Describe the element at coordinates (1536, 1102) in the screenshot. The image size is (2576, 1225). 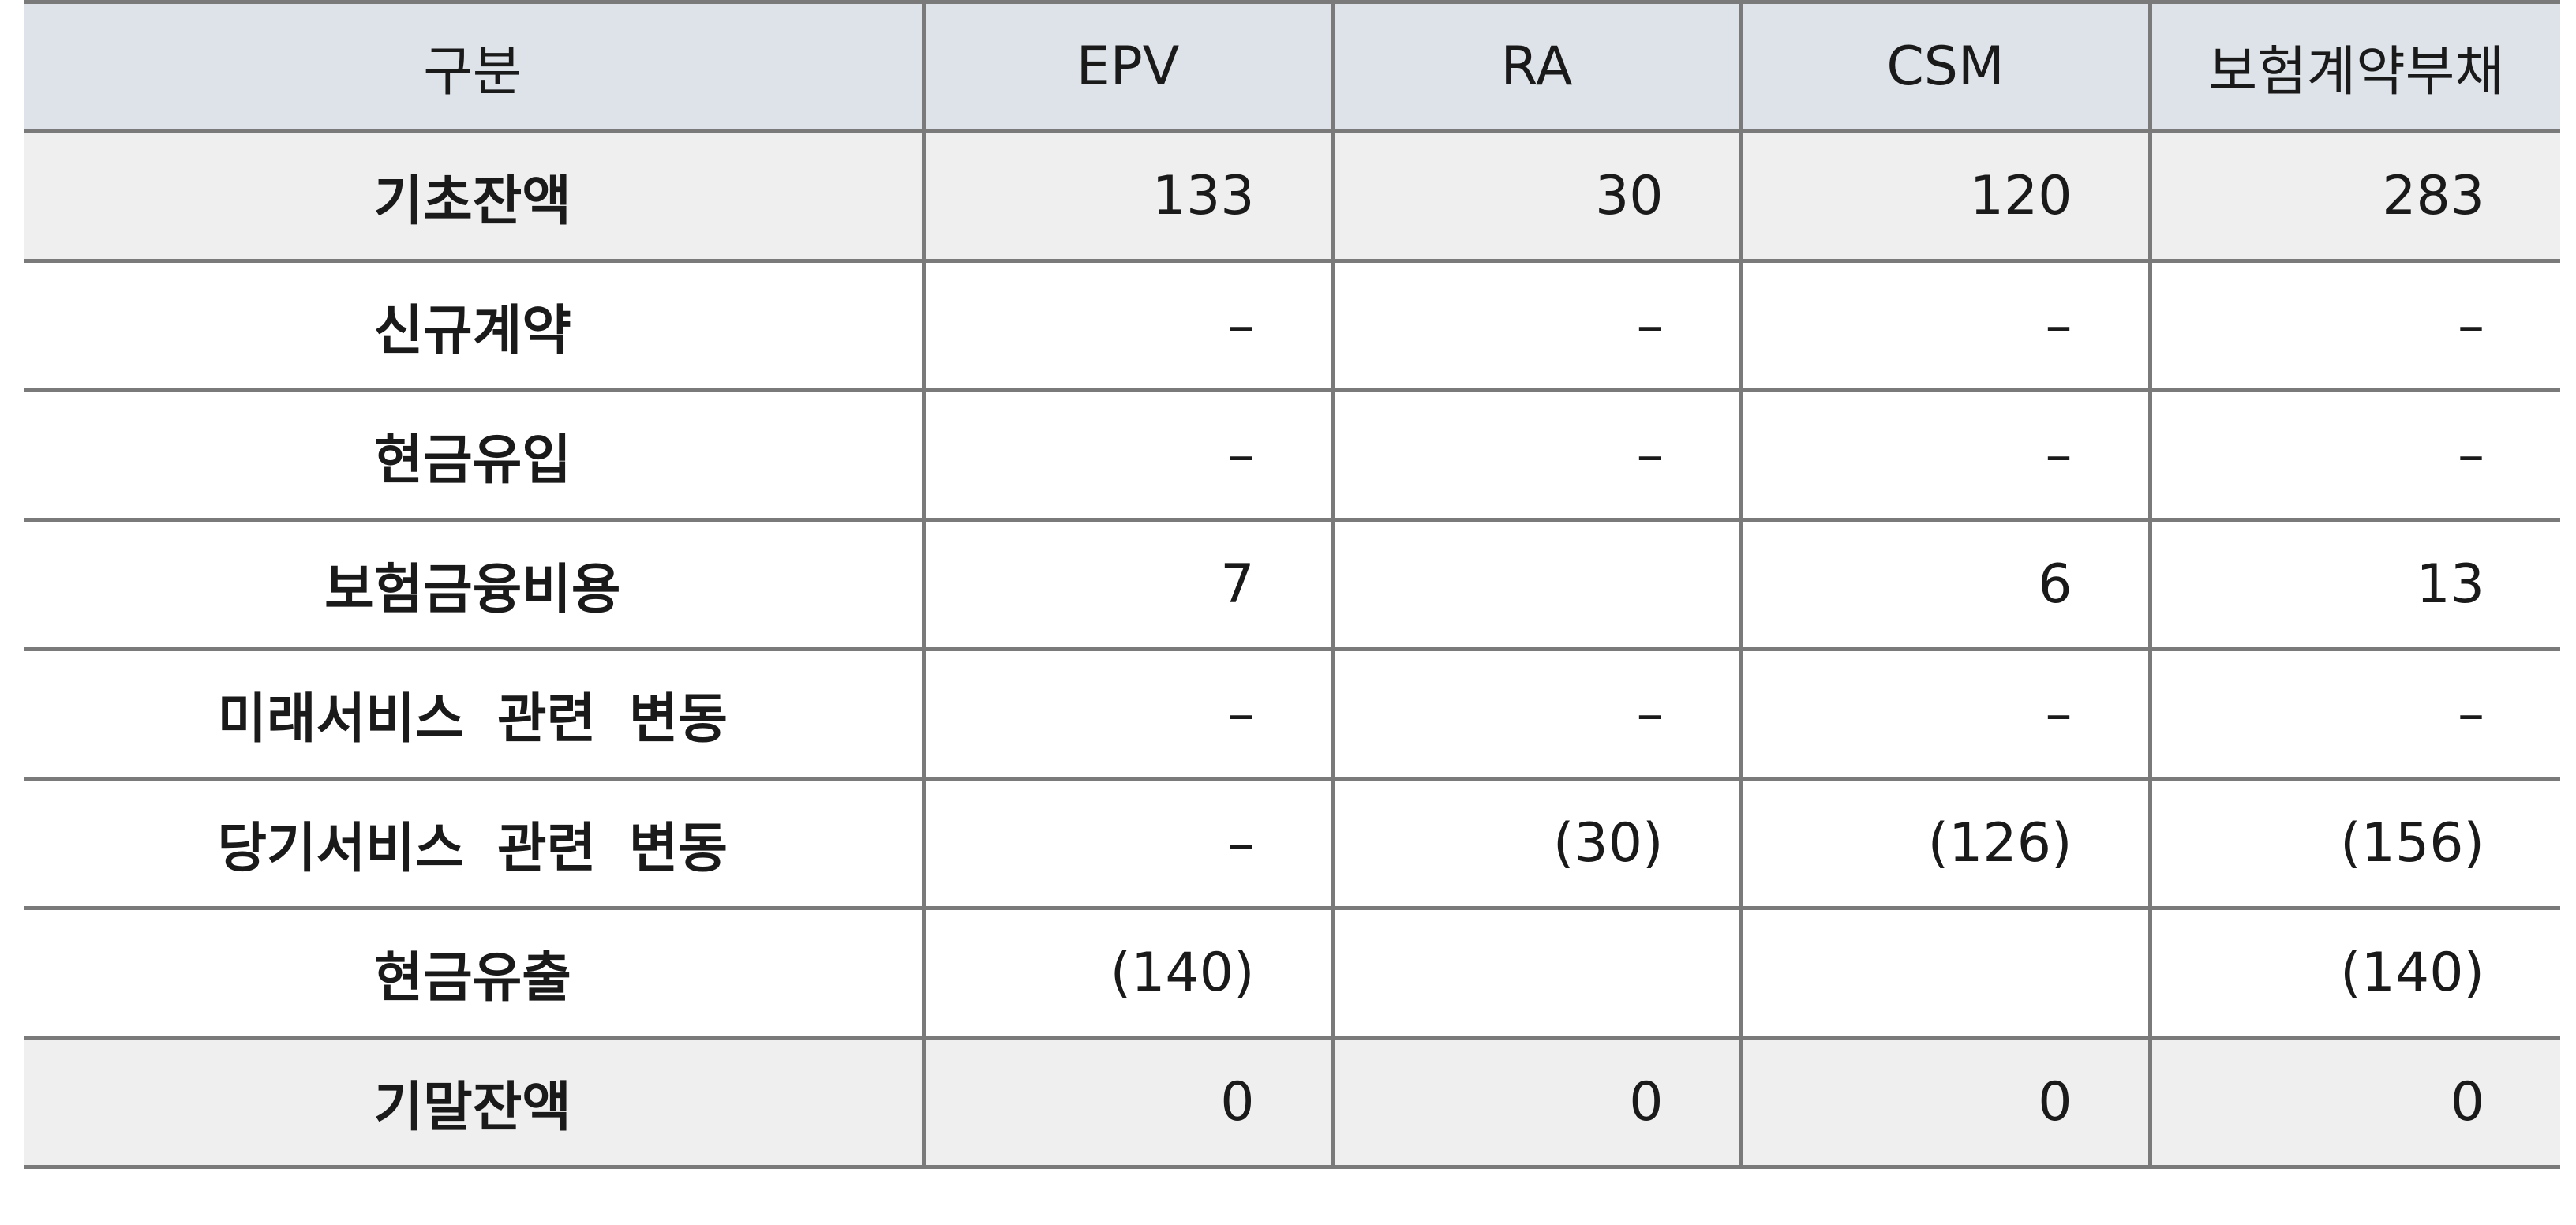
I see `cell-ra: 0` at that location.